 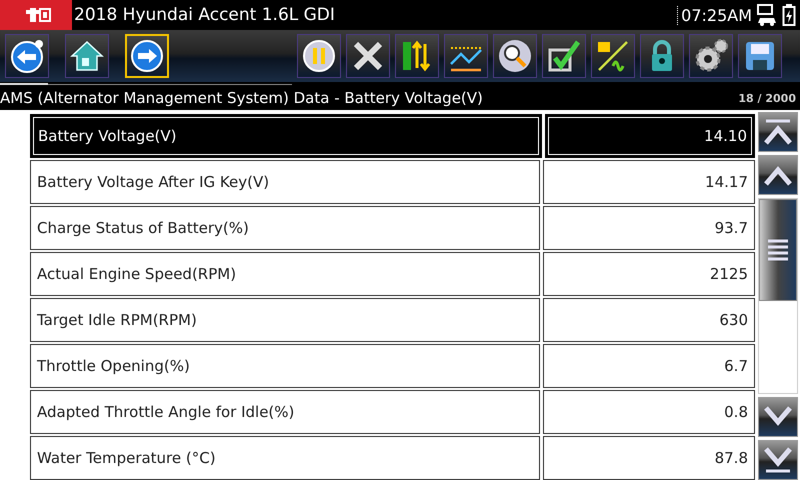 What do you see at coordinates (285, 366) in the screenshot?
I see `parameter-name: Throttle Opening(%)` at bounding box center [285, 366].